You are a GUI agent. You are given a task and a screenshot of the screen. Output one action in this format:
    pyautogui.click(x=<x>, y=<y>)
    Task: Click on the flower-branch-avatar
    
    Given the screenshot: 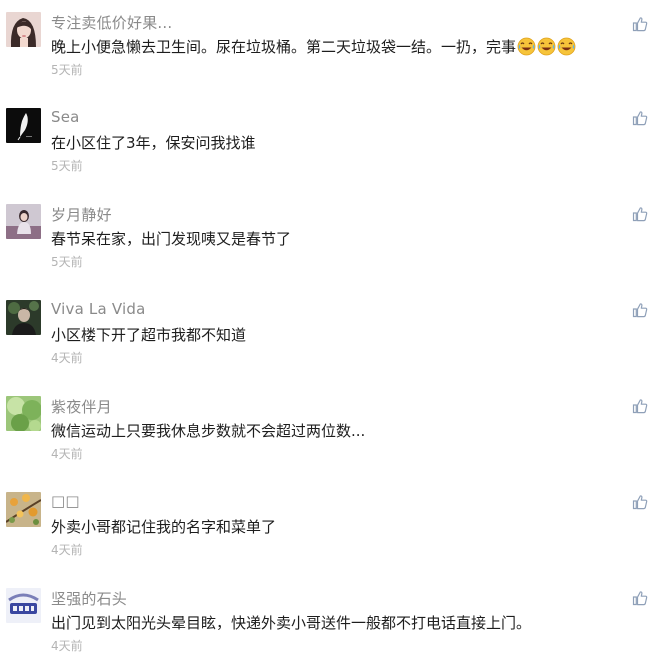 What is the action you would take?
    pyautogui.click(x=23, y=509)
    